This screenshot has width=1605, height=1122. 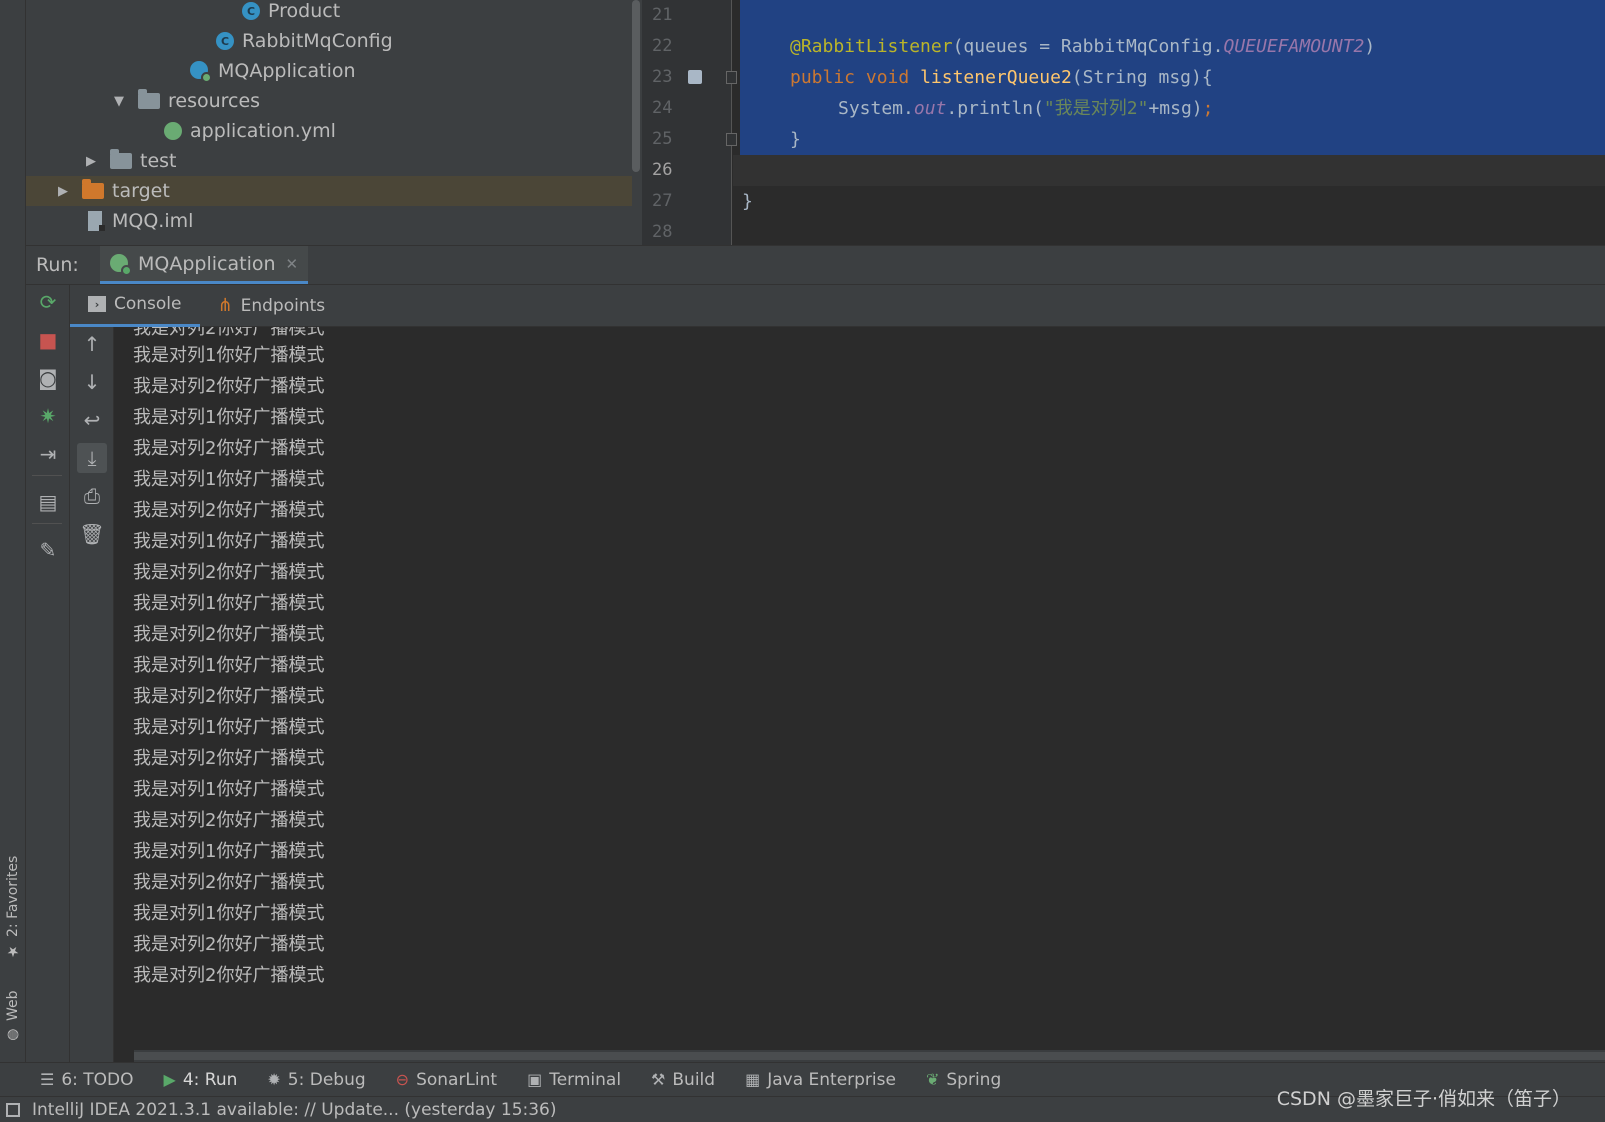 What do you see at coordinates (97, 304) in the screenshot?
I see `console-icon: ›` at bounding box center [97, 304].